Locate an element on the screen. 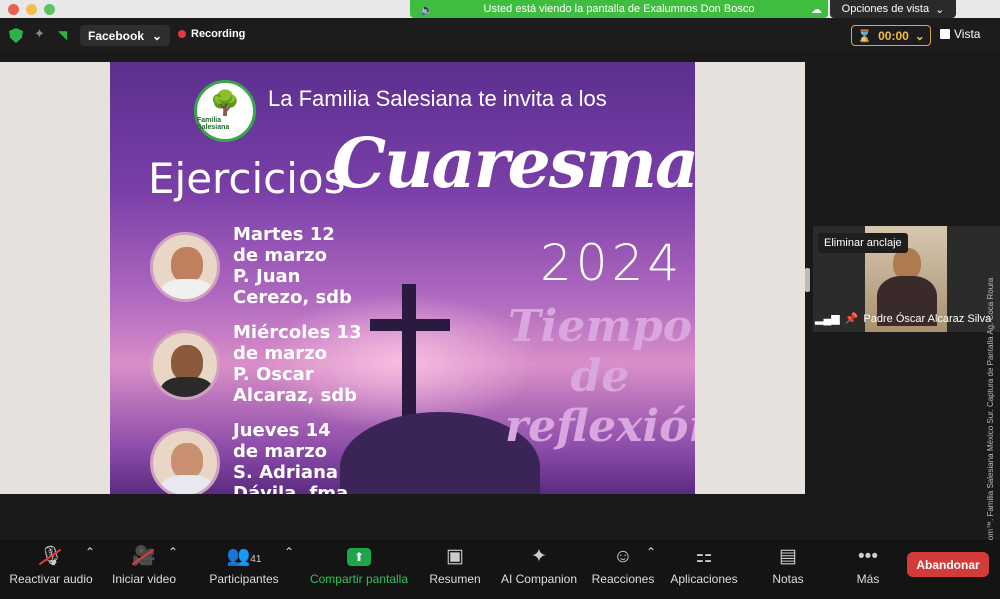 The image size is (1000, 599). meeting-timer: ⌛ 00:00 ⌄ is located at coordinates (891, 35).